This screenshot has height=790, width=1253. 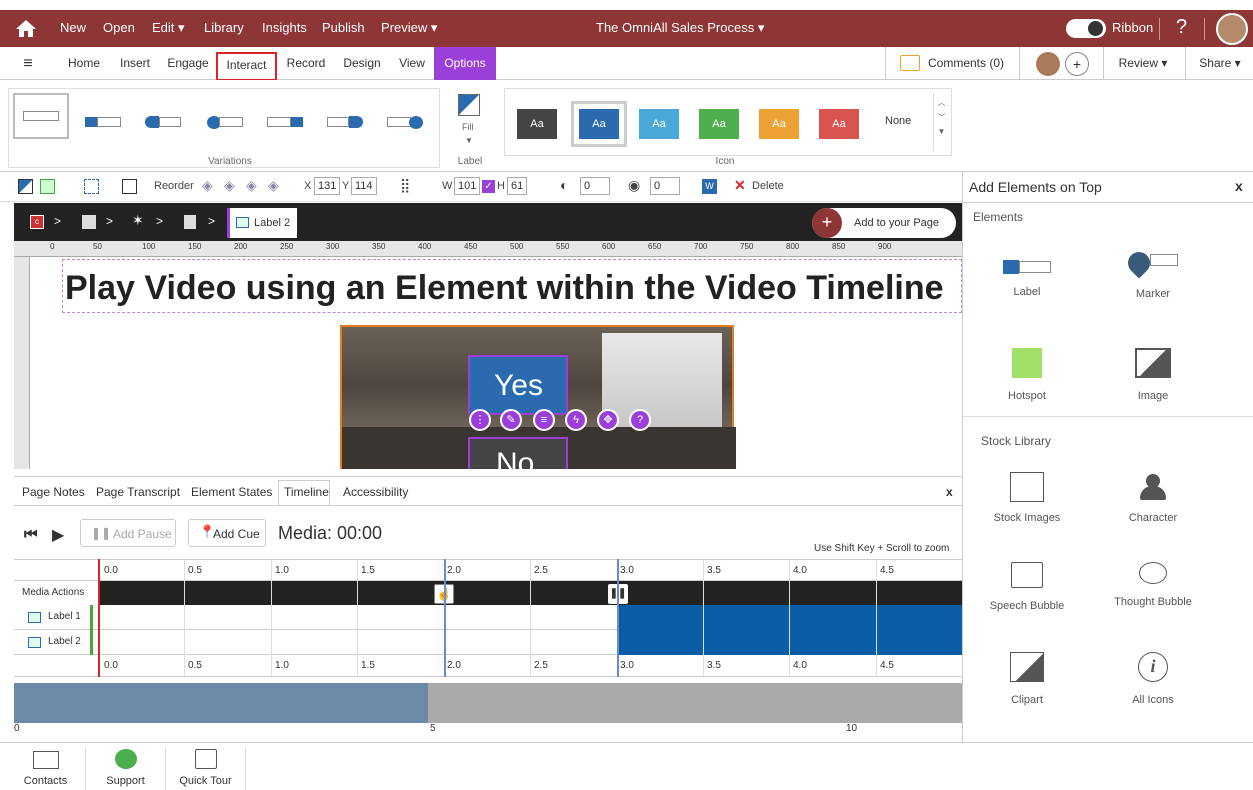 I want to click on yes-label-element: Yes, so click(x=518, y=385).